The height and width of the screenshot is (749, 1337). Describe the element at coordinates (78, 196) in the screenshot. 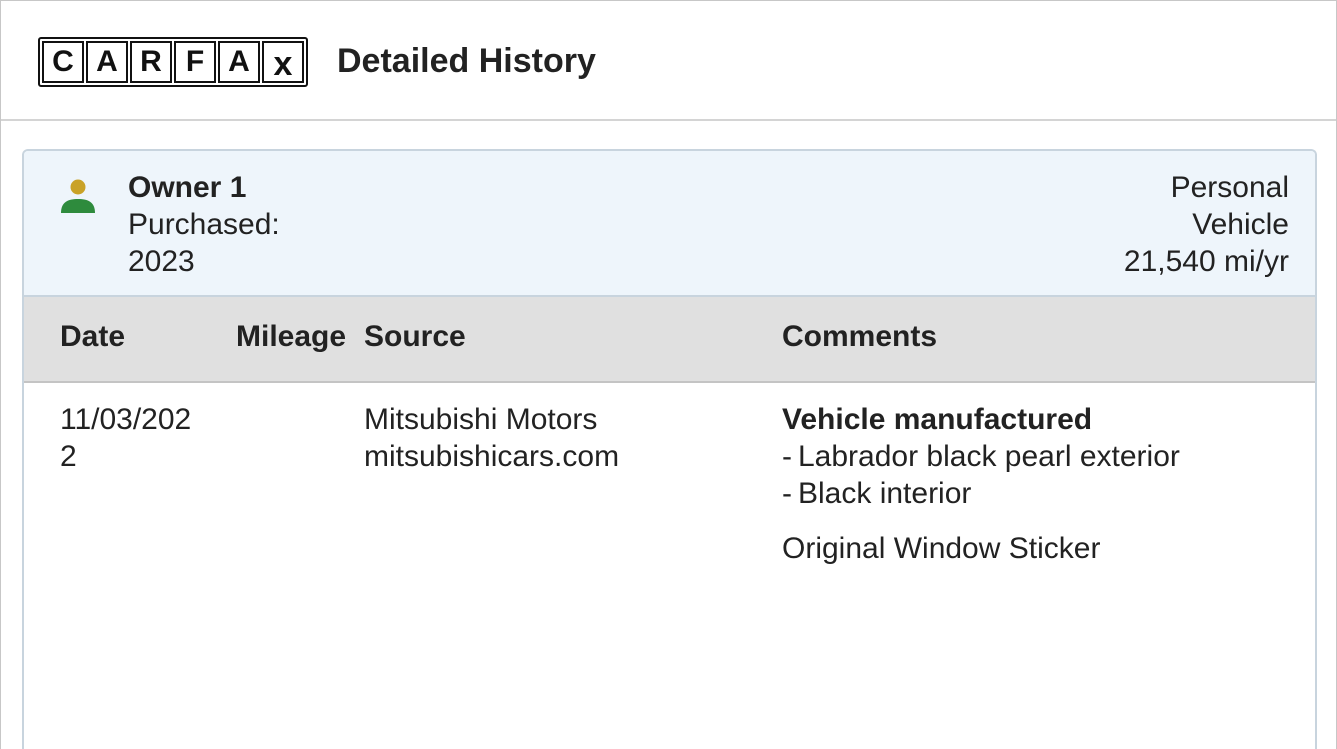

I see `person-icon` at that location.